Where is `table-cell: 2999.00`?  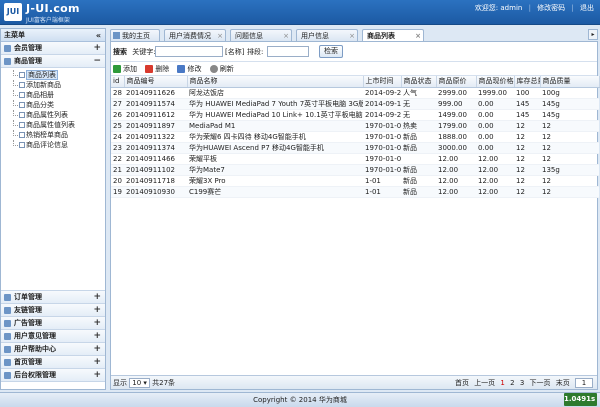
table-cell: 2999.00 is located at coordinates (456, 93).